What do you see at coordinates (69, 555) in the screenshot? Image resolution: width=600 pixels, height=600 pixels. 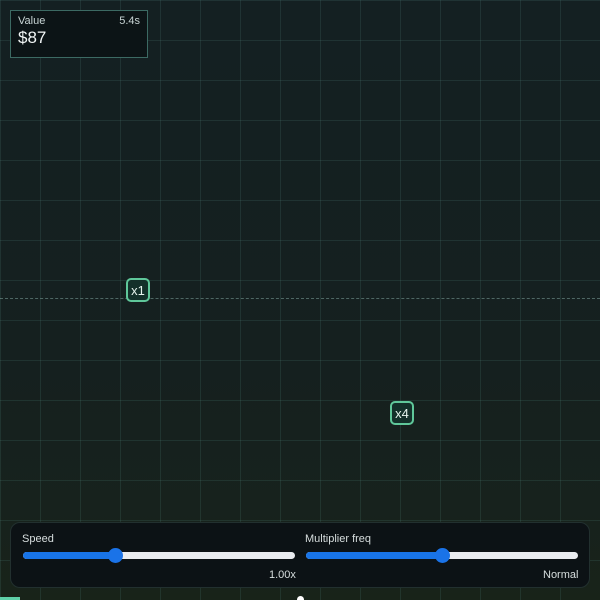 I see `speed-slider-fill` at bounding box center [69, 555].